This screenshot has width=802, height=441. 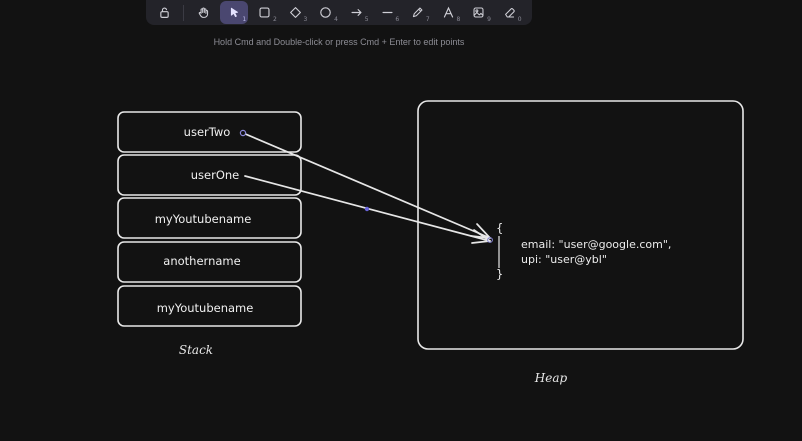 I want to click on heap-line-email: email: "user@google.com",, so click(x=596, y=244).